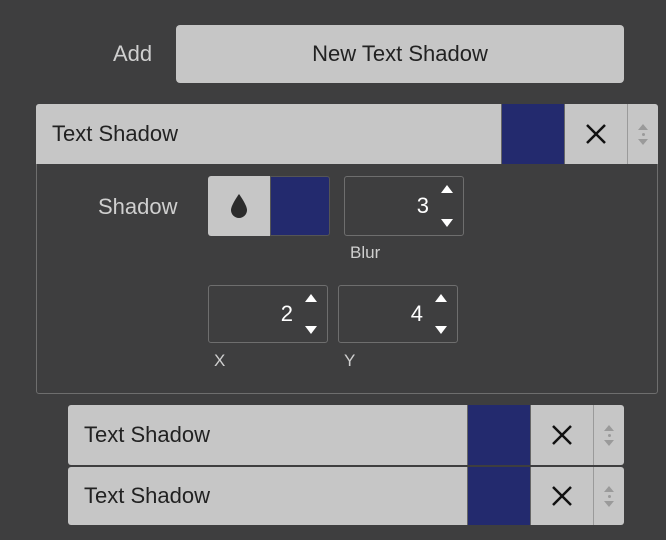 The image size is (666, 540). What do you see at coordinates (416, 313) in the screenshot?
I see `y-value: 4` at bounding box center [416, 313].